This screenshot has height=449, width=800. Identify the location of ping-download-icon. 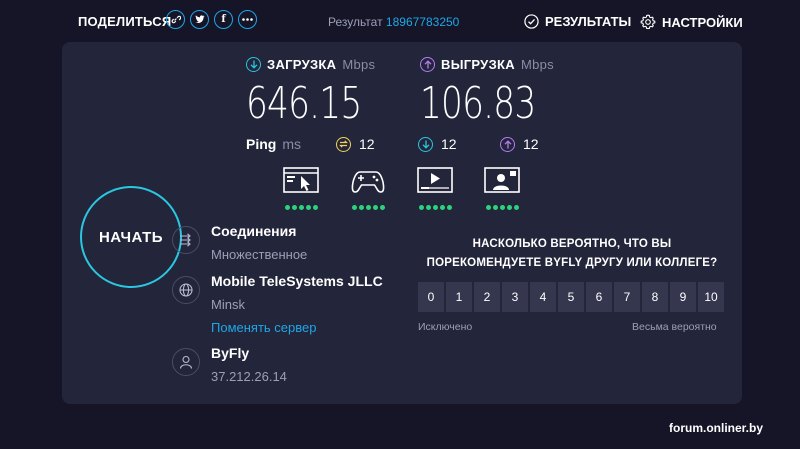
(425, 144).